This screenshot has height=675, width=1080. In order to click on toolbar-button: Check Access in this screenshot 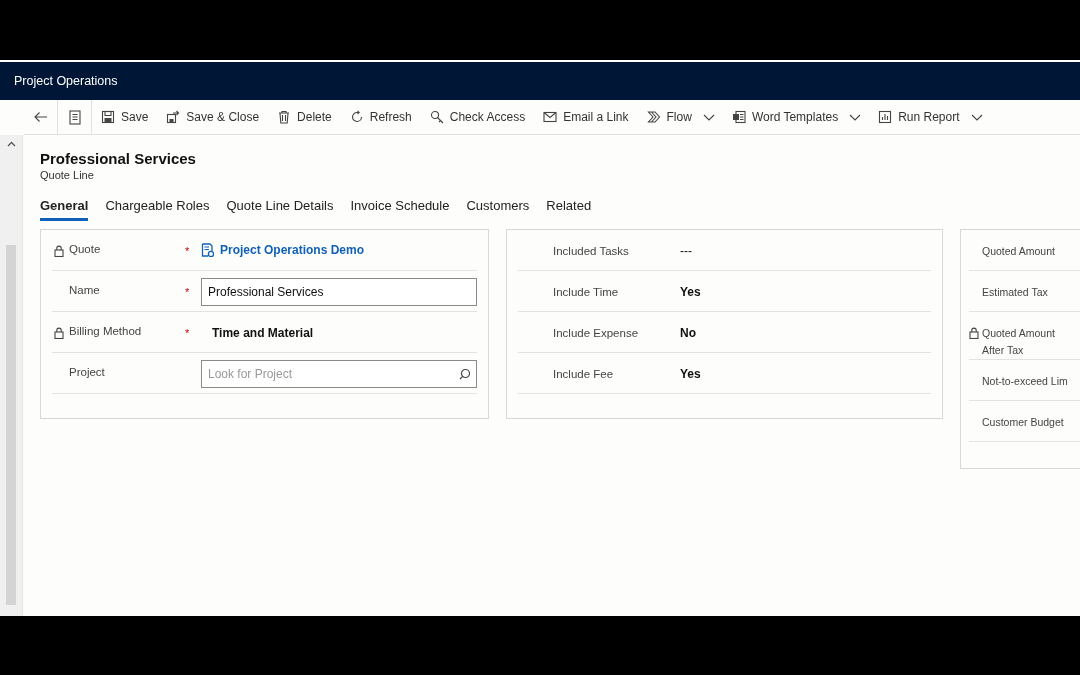, I will do `click(477, 117)`.